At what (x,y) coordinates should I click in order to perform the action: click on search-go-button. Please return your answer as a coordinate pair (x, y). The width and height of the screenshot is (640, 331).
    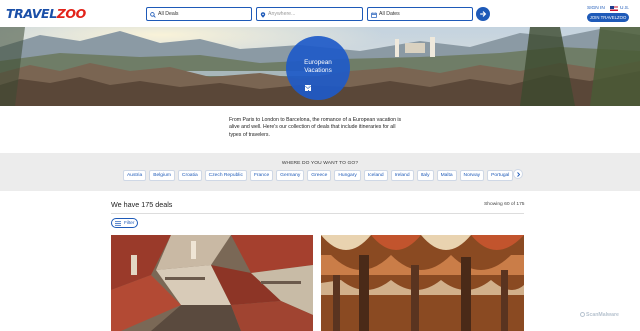
    Looking at the image, I should click on (483, 14).